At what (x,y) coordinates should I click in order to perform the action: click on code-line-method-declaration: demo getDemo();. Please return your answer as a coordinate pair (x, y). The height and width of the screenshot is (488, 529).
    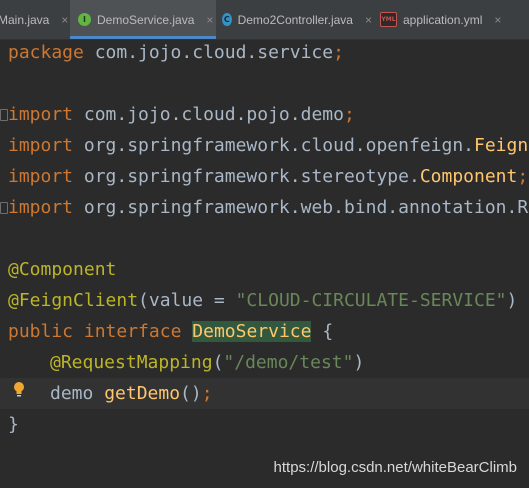
    Looking at the image, I should click on (131, 393).